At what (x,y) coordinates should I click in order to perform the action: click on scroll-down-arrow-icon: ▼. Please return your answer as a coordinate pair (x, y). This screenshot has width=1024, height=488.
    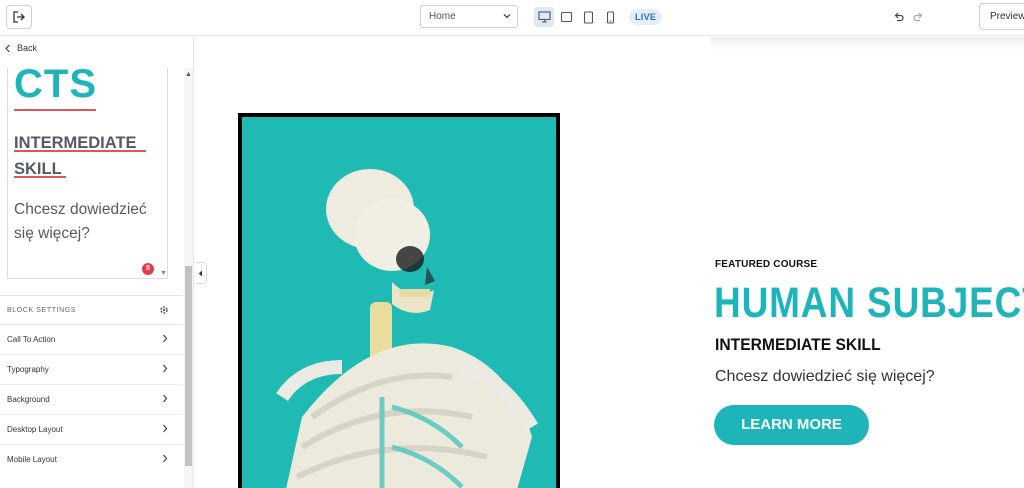
    Looking at the image, I should click on (163, 273).